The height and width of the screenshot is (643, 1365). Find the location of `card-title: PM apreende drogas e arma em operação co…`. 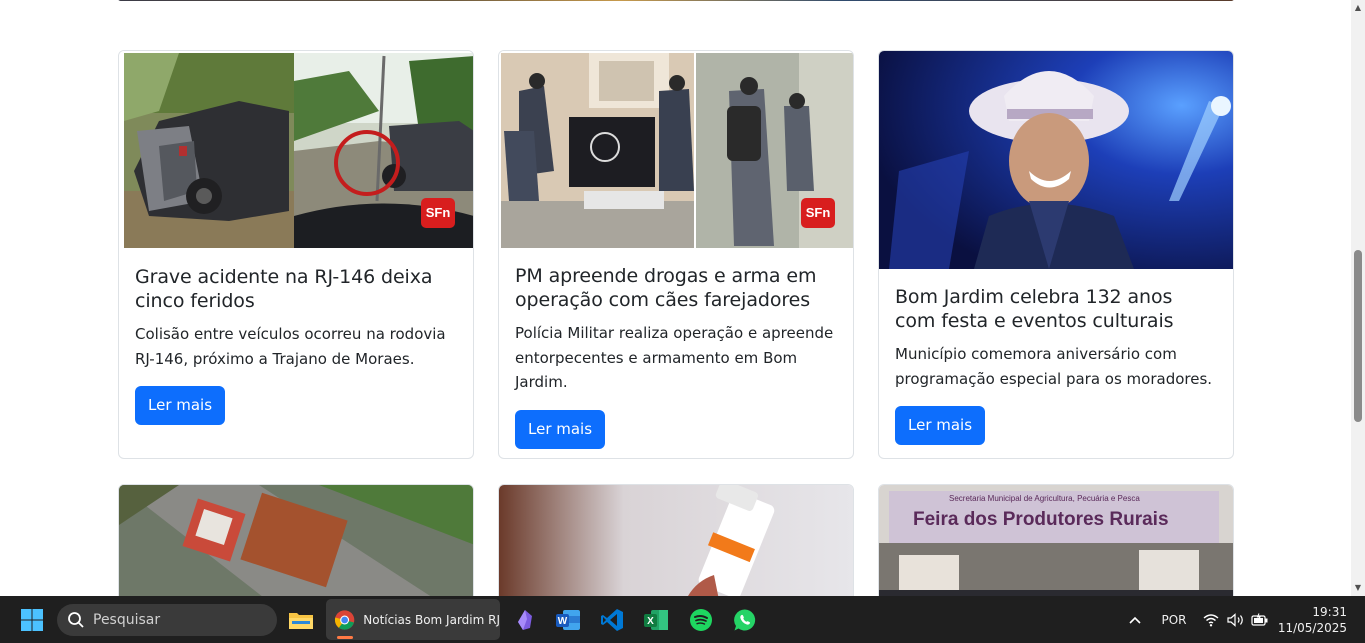

card-title: PM apreende drogas e arma em operação co… is located at coordinates (676, 288).